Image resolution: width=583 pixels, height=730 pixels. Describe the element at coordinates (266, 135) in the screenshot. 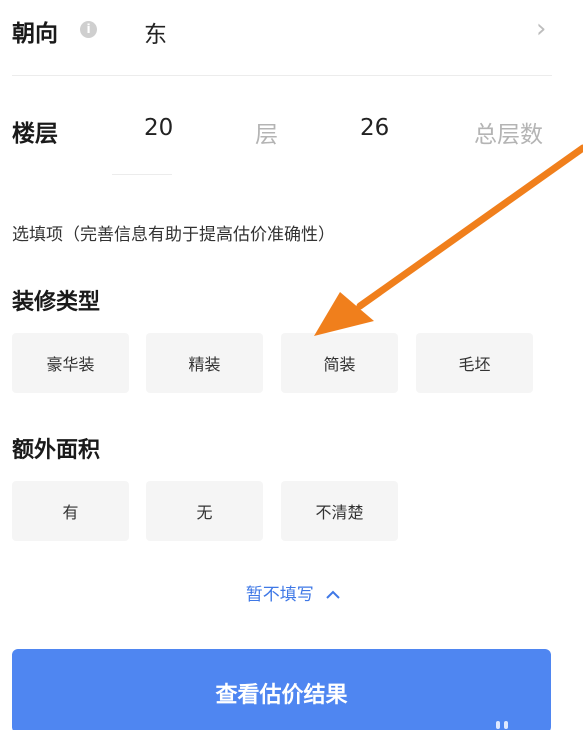

I see `floor-unit: 层` at that location.